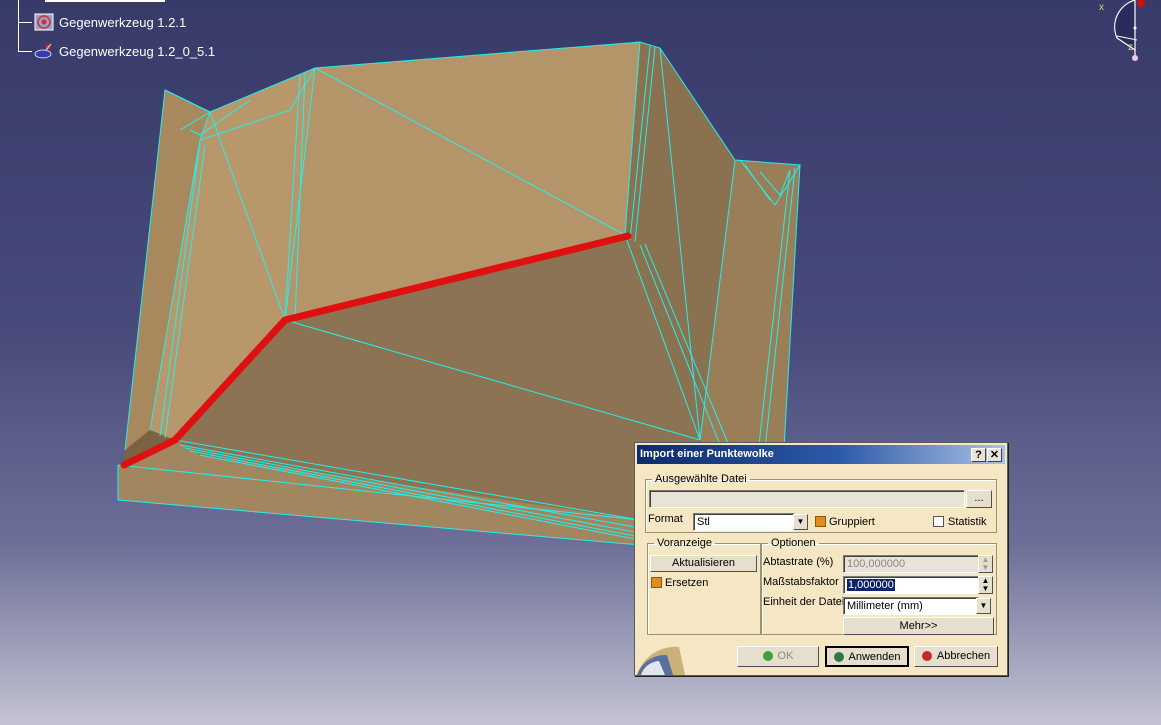  I want to click on point-cloud-icon, so click(43, 51).